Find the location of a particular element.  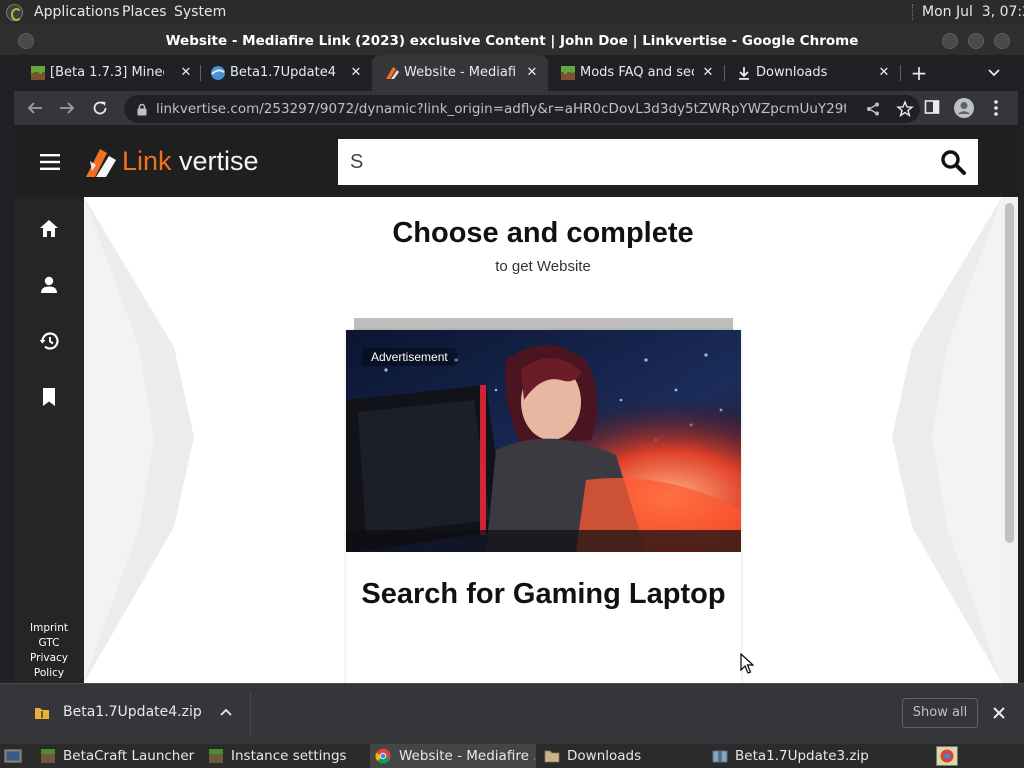

logo-text-link: Link is located at coordinates (147, 161).